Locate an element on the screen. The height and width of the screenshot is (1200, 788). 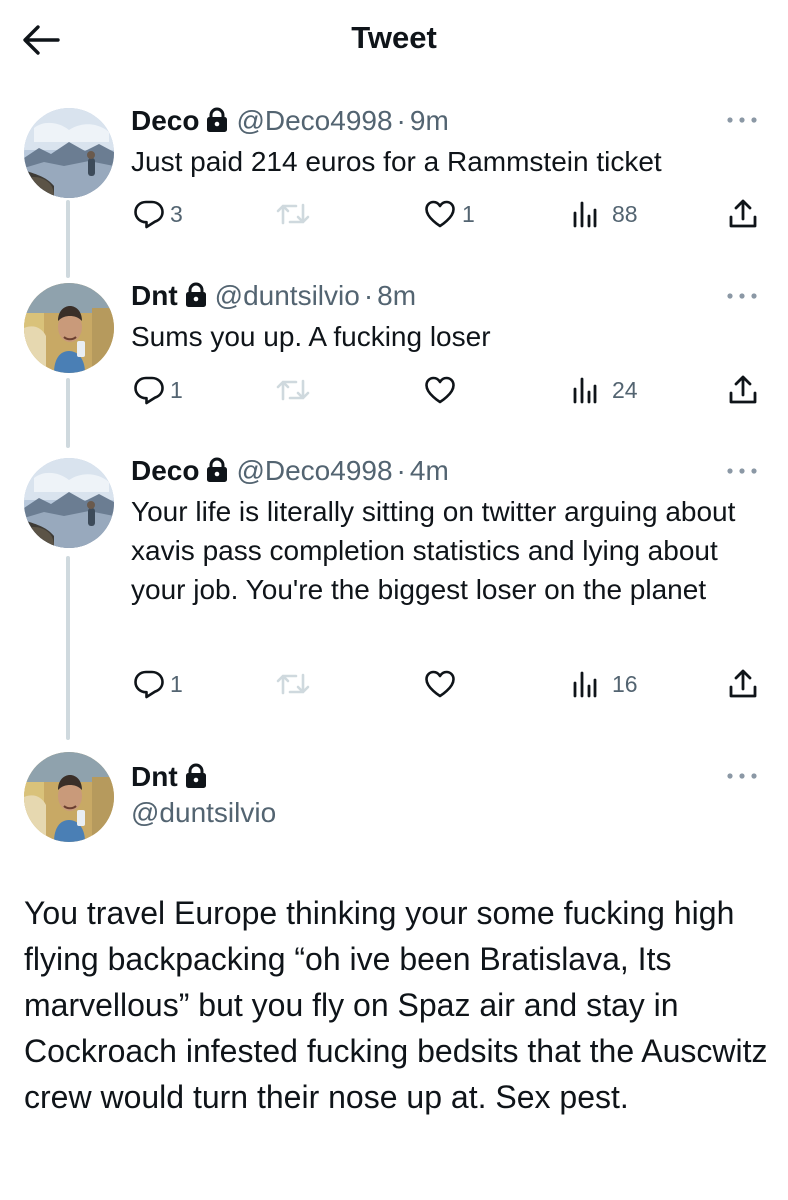
tweet-actions: 1 16 is located at coordinates (394, 684).